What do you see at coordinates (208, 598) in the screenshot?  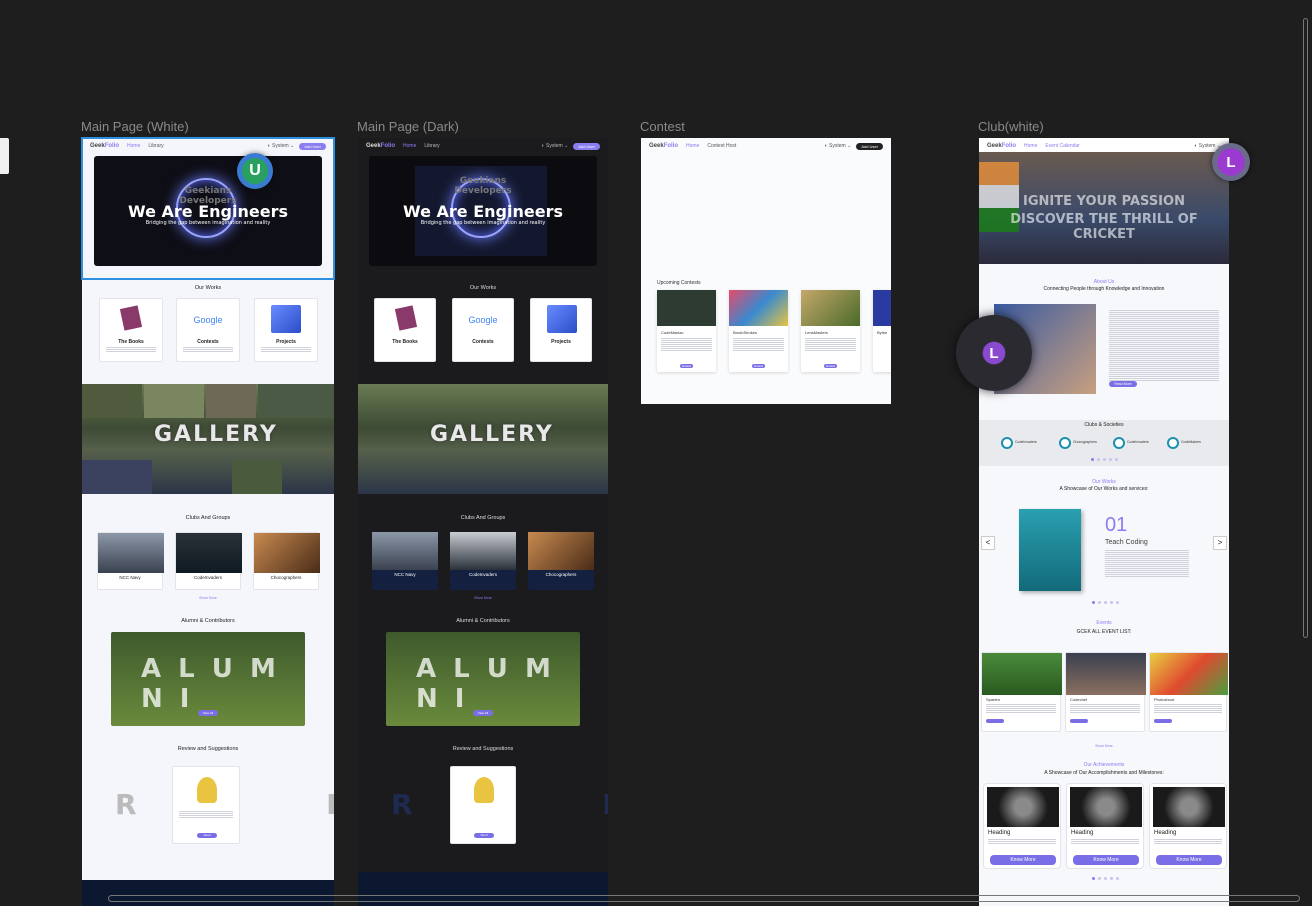 I see `clubs-show-more: Show More` at bounding box center [208, 598].